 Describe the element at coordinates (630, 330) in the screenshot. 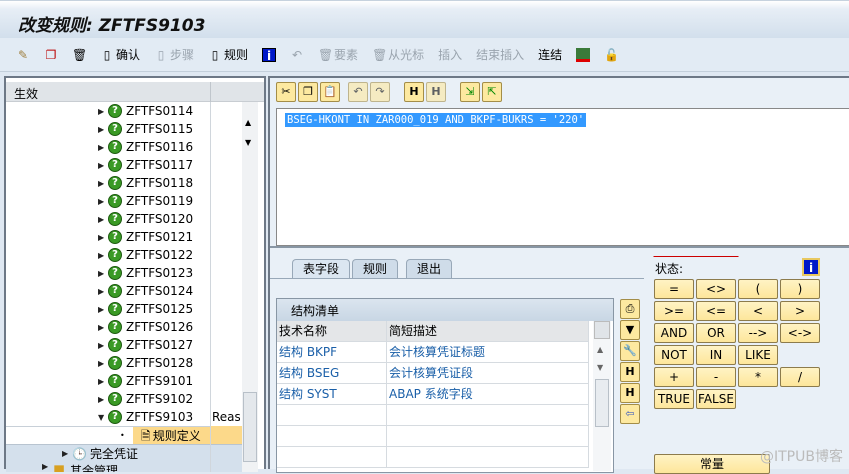

I see `filter-icon: ▼` at that location.